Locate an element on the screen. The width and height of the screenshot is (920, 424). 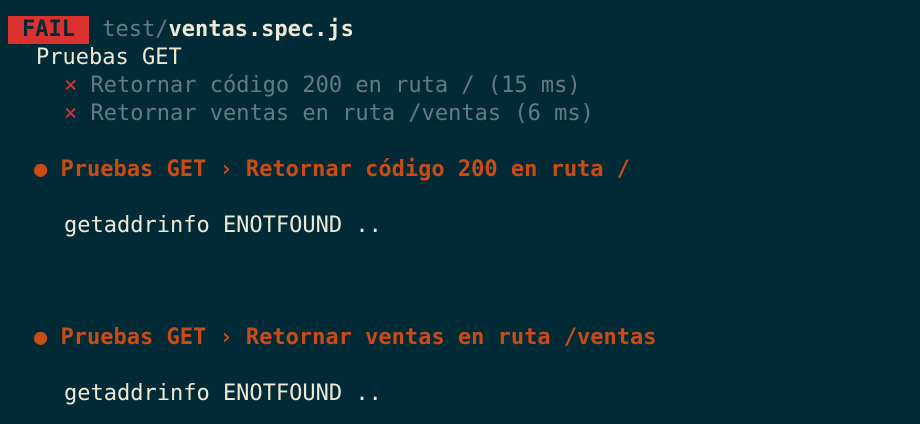
test-file-header: FAIL test/ventas.spec.js is located at coordinates (177, 30).